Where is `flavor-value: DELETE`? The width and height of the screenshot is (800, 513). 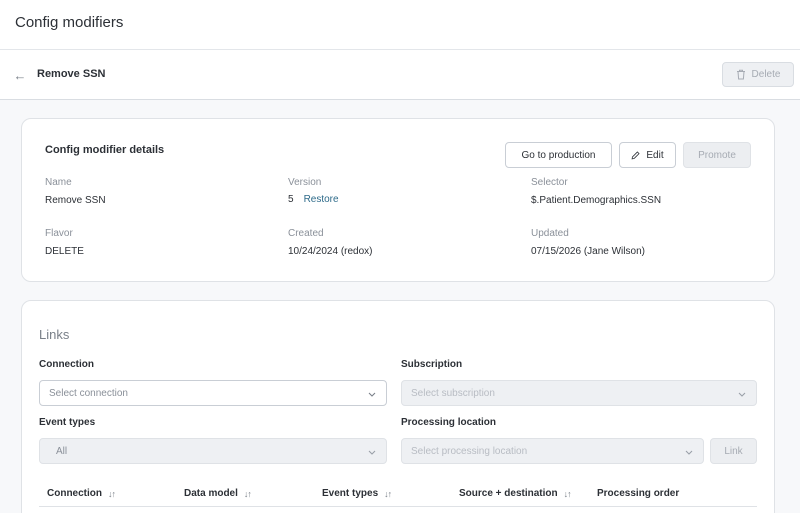
flavor-value: DELETE is located at coordinates (64, 251).